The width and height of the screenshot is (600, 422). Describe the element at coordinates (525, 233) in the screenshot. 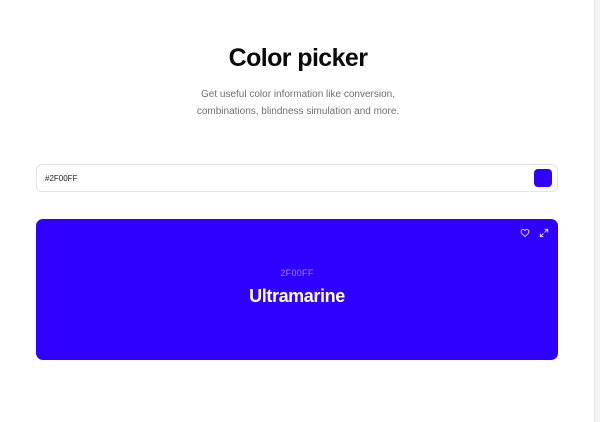

I see `heart-icon` at that location.